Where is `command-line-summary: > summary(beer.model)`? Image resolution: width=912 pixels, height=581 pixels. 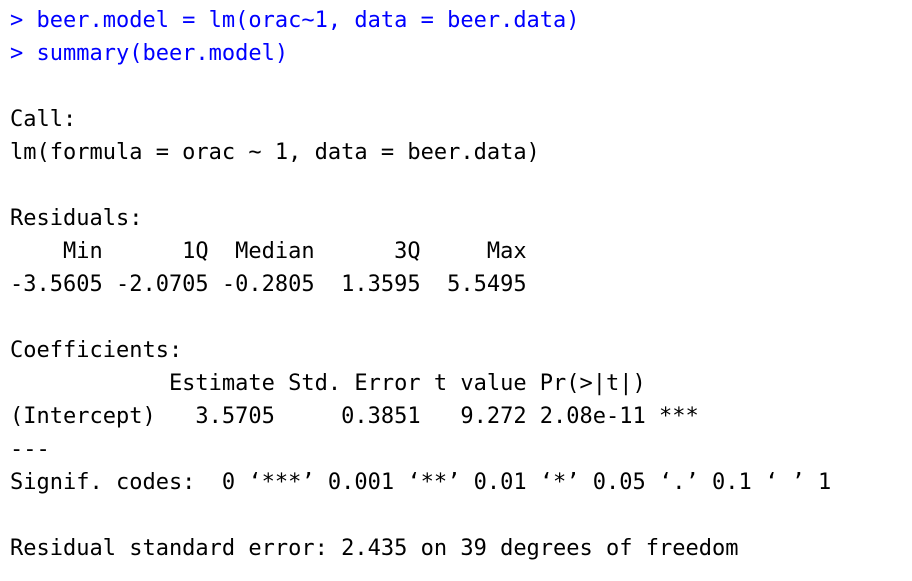 command-line-summary: > summary(beer.model) is located at coordinates (149, 53).